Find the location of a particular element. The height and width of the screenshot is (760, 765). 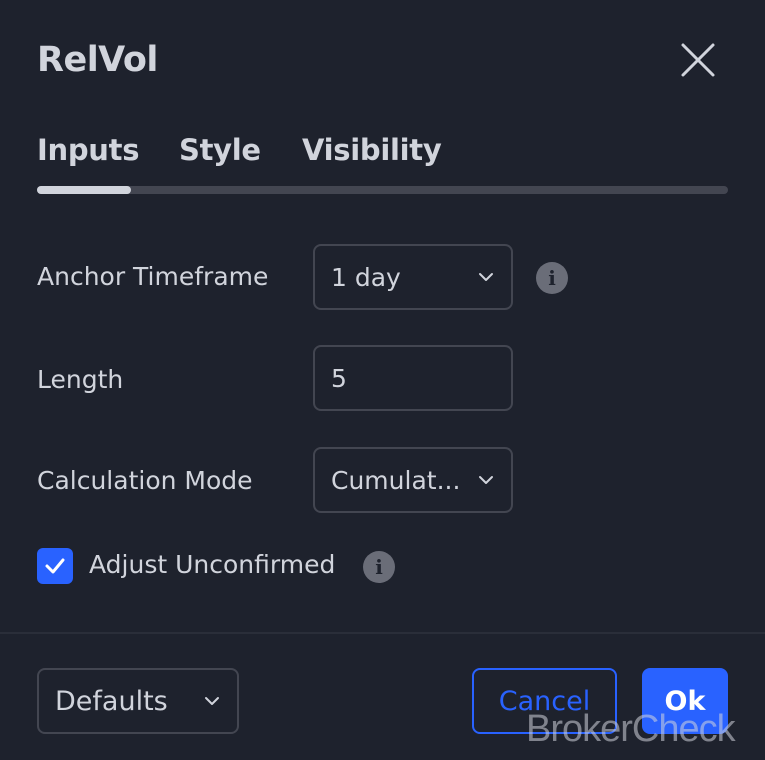

anchor-timeframe-value: 1 day is located at coordinates (366, 277).